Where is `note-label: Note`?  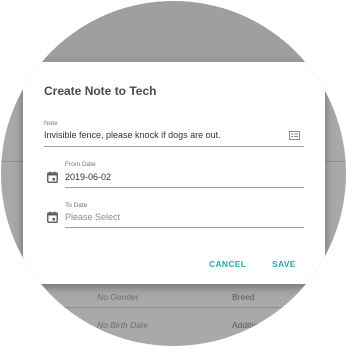 note-label: Note is located at coordinates (51, 123).